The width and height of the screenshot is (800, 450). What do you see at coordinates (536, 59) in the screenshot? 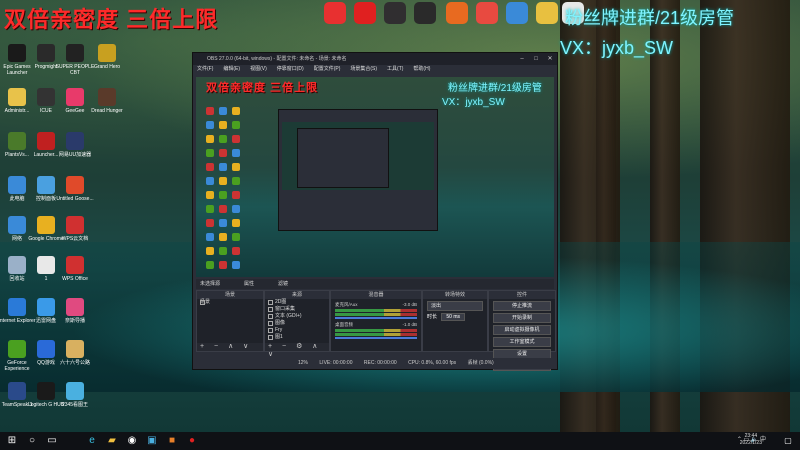
I see `maximize-icon: □` at bounding box center [536, 59].